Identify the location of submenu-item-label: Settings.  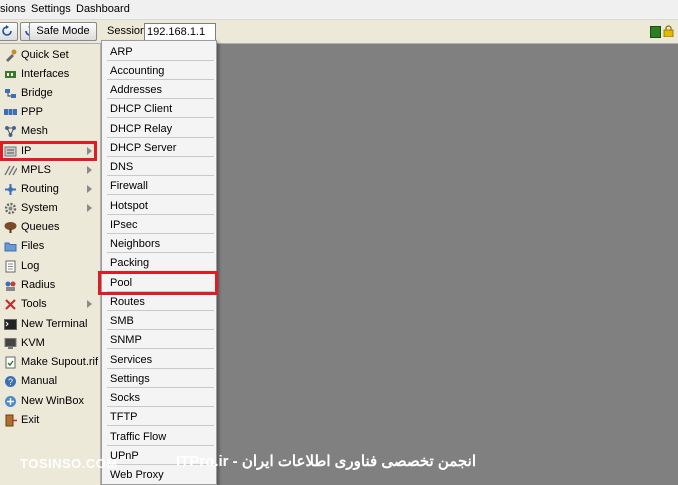
(130, 379).